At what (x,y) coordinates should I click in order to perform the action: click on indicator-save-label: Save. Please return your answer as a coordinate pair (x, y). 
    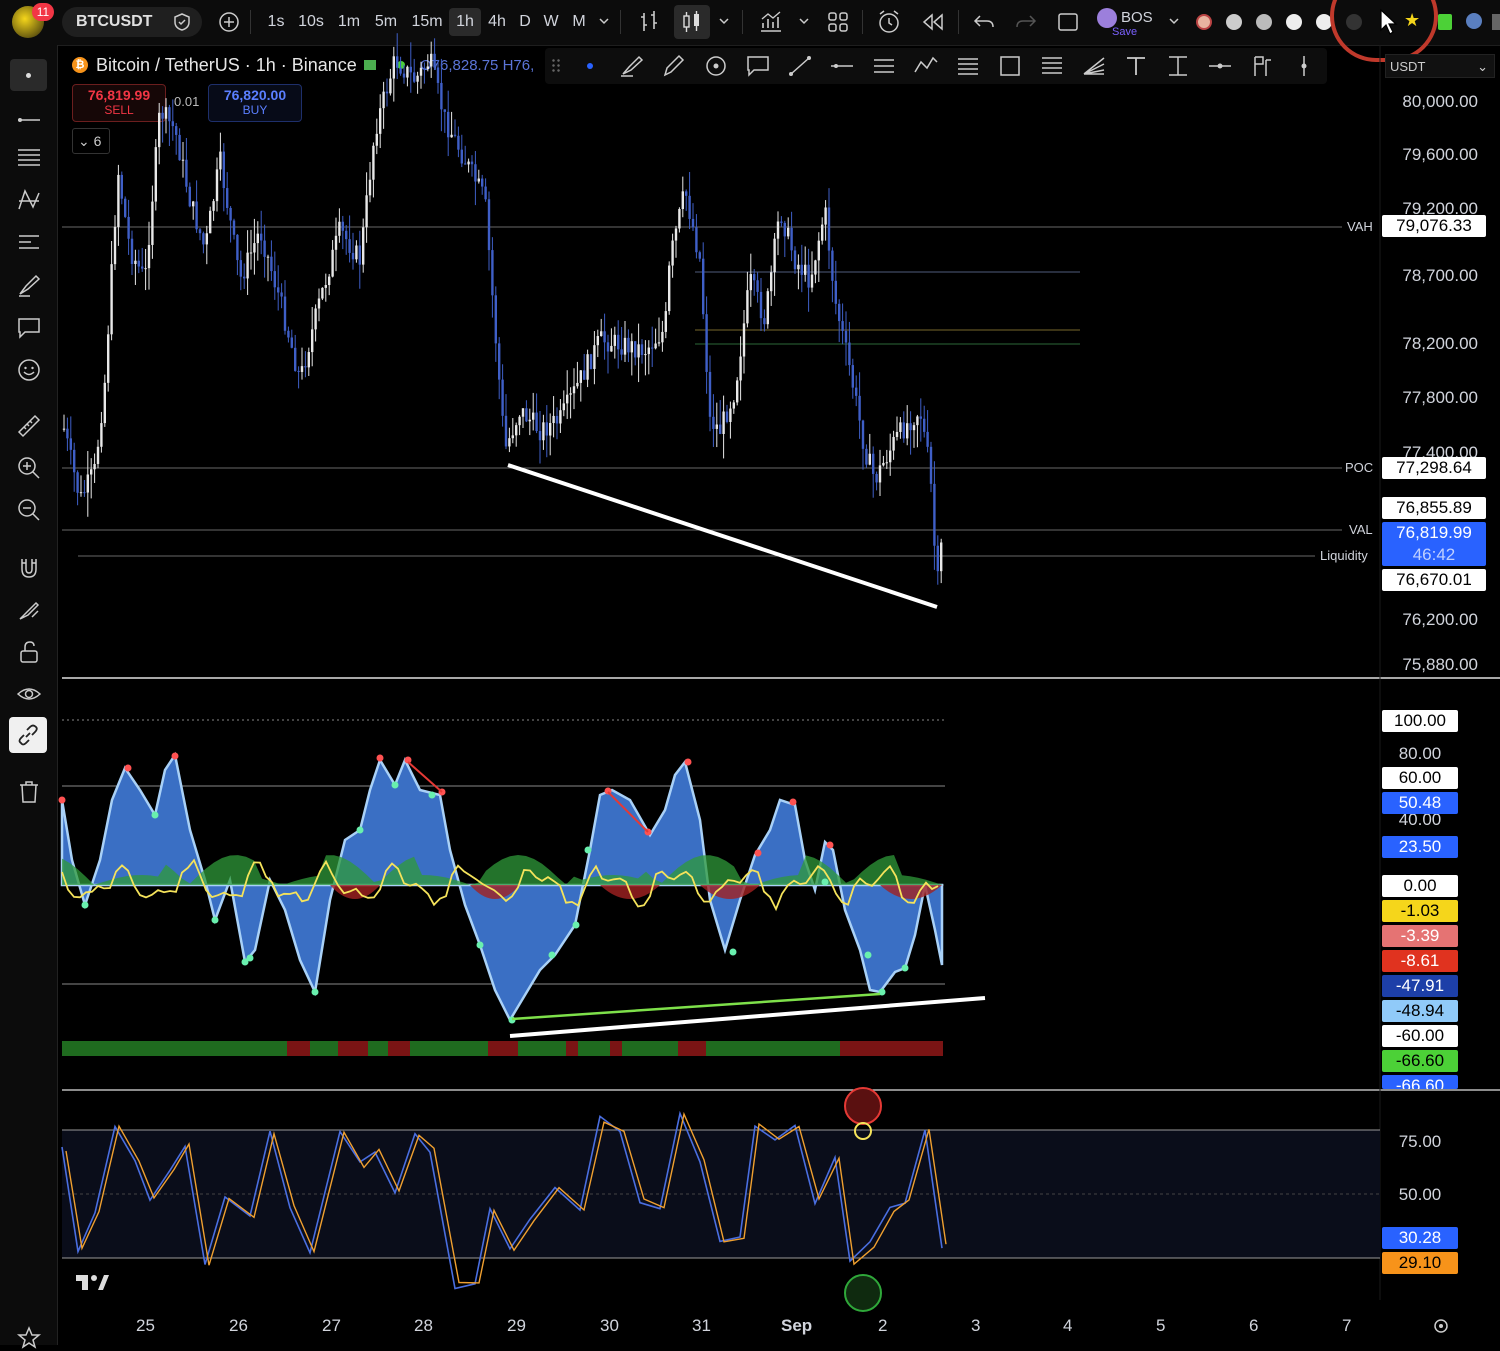
    Looking at the image, I should click on (1124, 32).